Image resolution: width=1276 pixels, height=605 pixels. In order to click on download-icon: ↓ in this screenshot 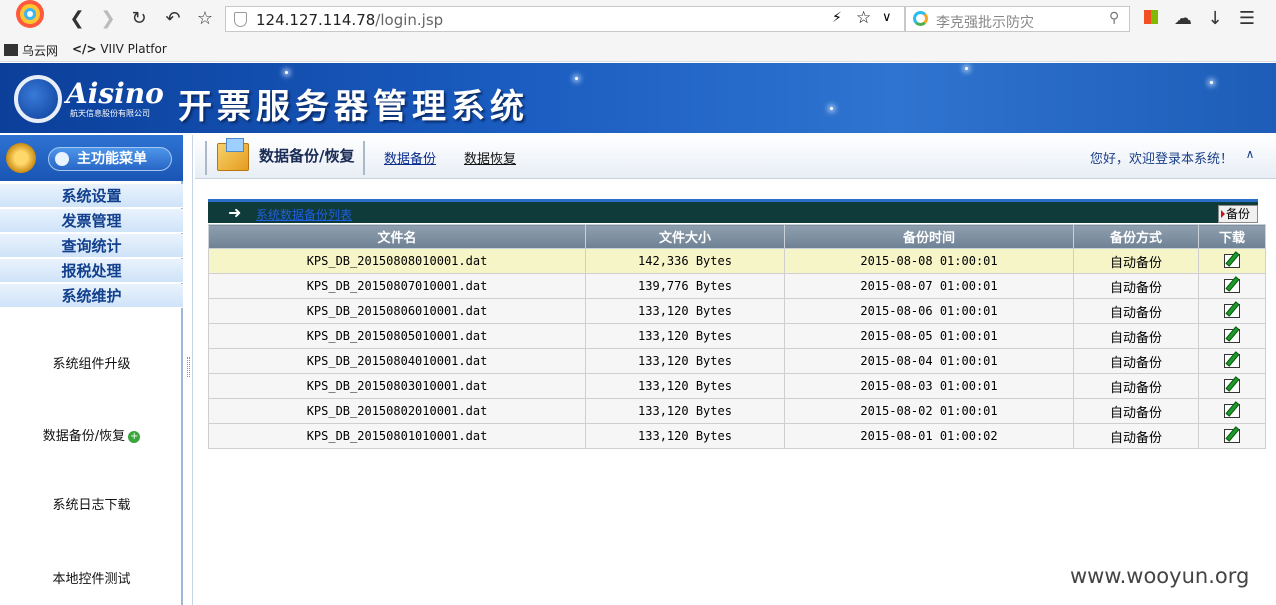, I will do `click(1215, 19)`.